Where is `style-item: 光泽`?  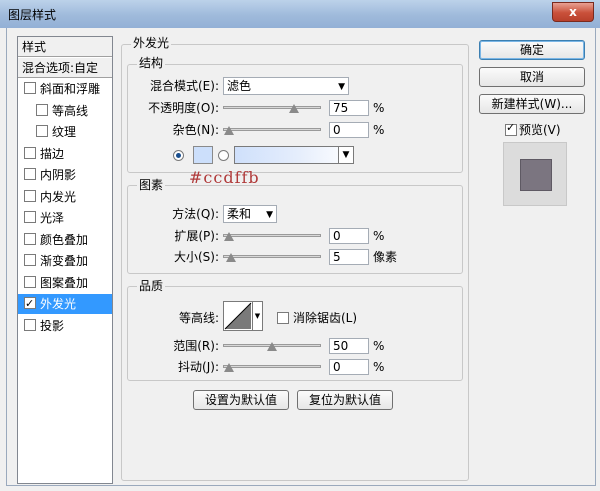 style-item: 光泽 is located at coordinates (65, 218).